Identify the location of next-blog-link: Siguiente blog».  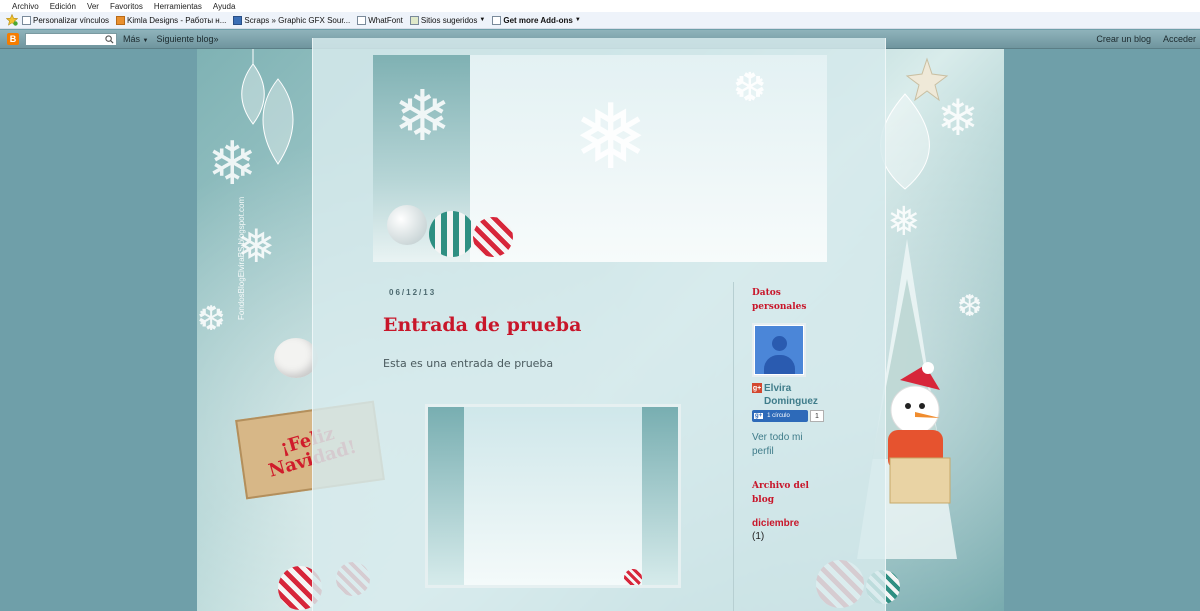
(187, 39).